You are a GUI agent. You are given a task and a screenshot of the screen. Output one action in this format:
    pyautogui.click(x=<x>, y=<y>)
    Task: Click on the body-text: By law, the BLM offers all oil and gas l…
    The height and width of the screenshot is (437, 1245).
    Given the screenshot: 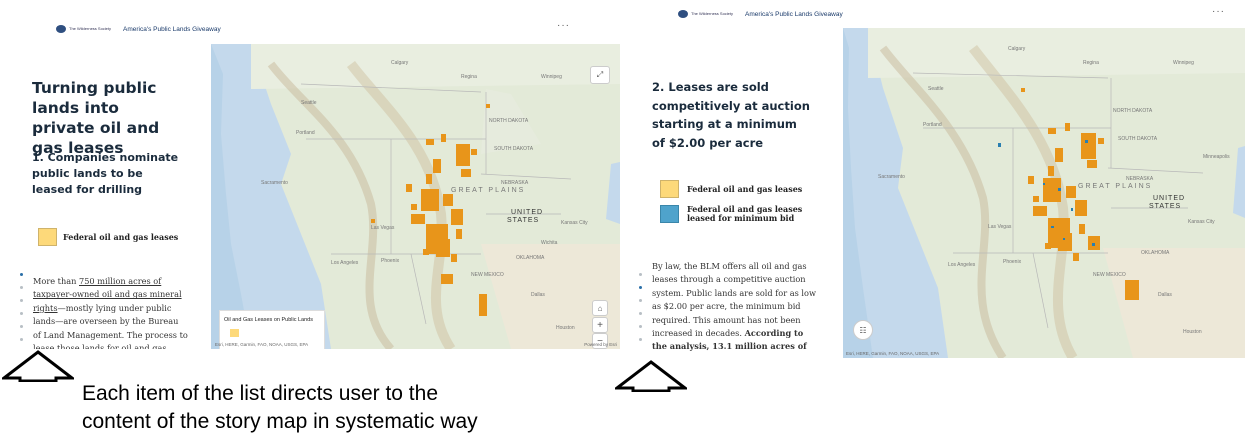 What is the action you would take?
    pyautogui.click(x=734, y=300)
    